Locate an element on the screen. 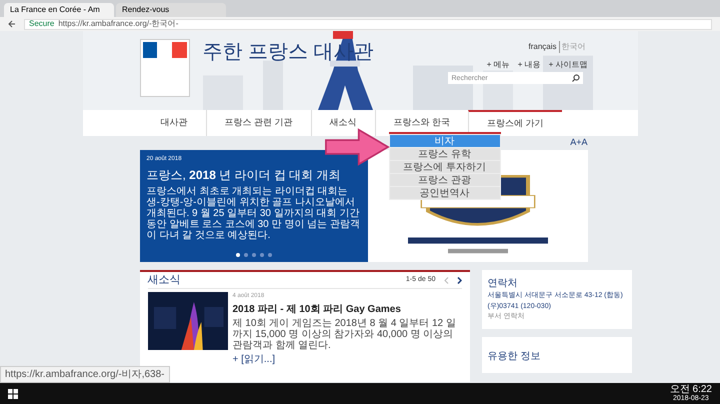  slide-title: 프랑스, 2018 년 라이더 컵 대회 개최 is located at coordinates (244, 175).